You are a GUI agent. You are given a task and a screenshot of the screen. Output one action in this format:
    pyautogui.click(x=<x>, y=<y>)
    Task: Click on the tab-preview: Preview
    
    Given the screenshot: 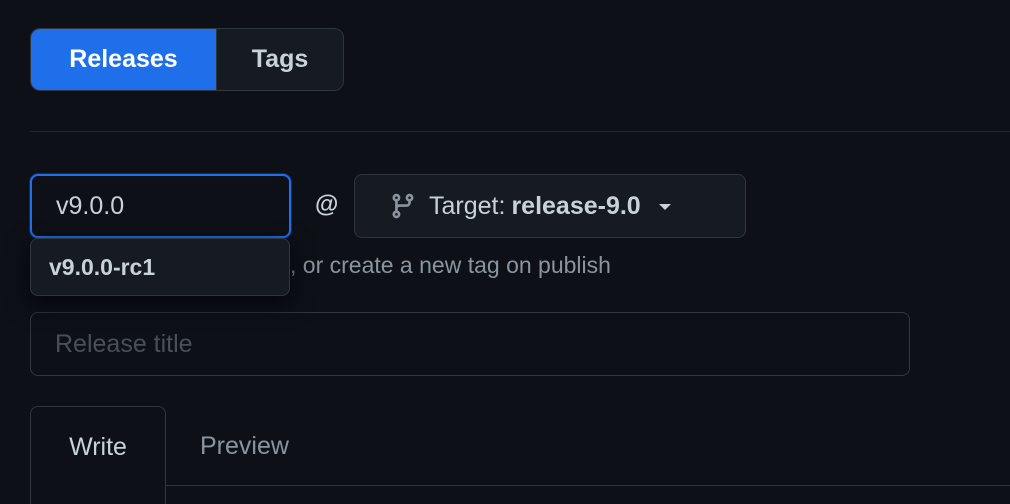 What is the action you would take?
    pyautogui.click(x=244, y=446)
    